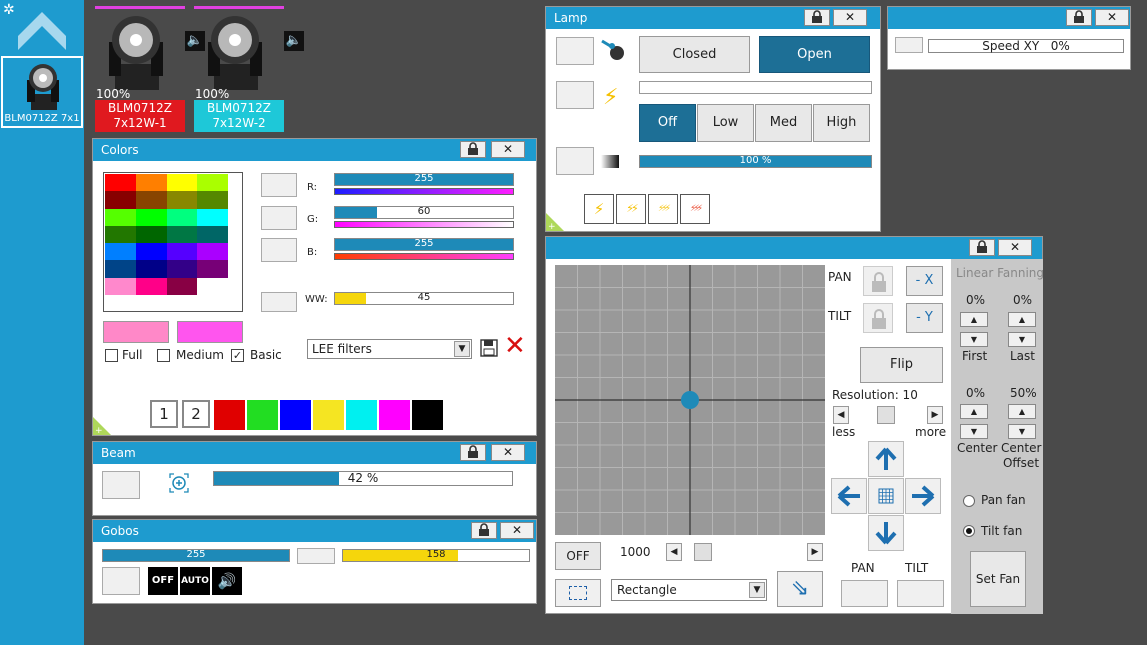 This screenshot has height=645, width=1147. I want to click on select-area-icon, so click(578, 593).